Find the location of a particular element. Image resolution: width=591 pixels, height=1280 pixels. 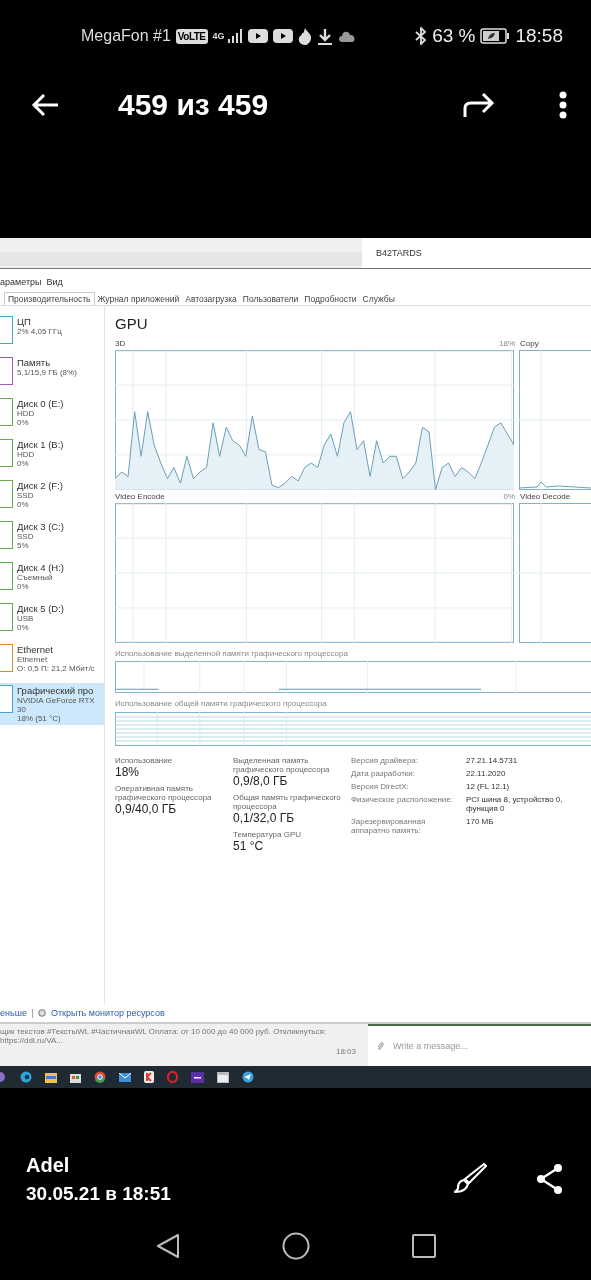

info-label: Зарезервированная аппаратно память: is located at coordinates (389, 826).